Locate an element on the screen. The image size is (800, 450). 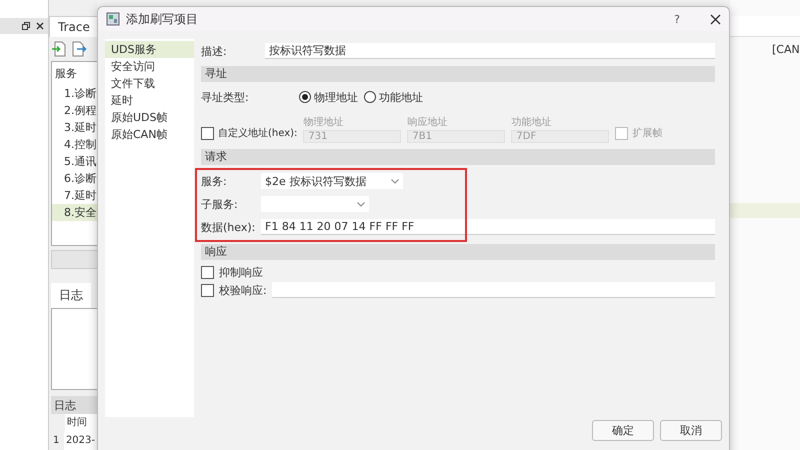
field-label: 响应地址 is located at coordinates (427, 122).